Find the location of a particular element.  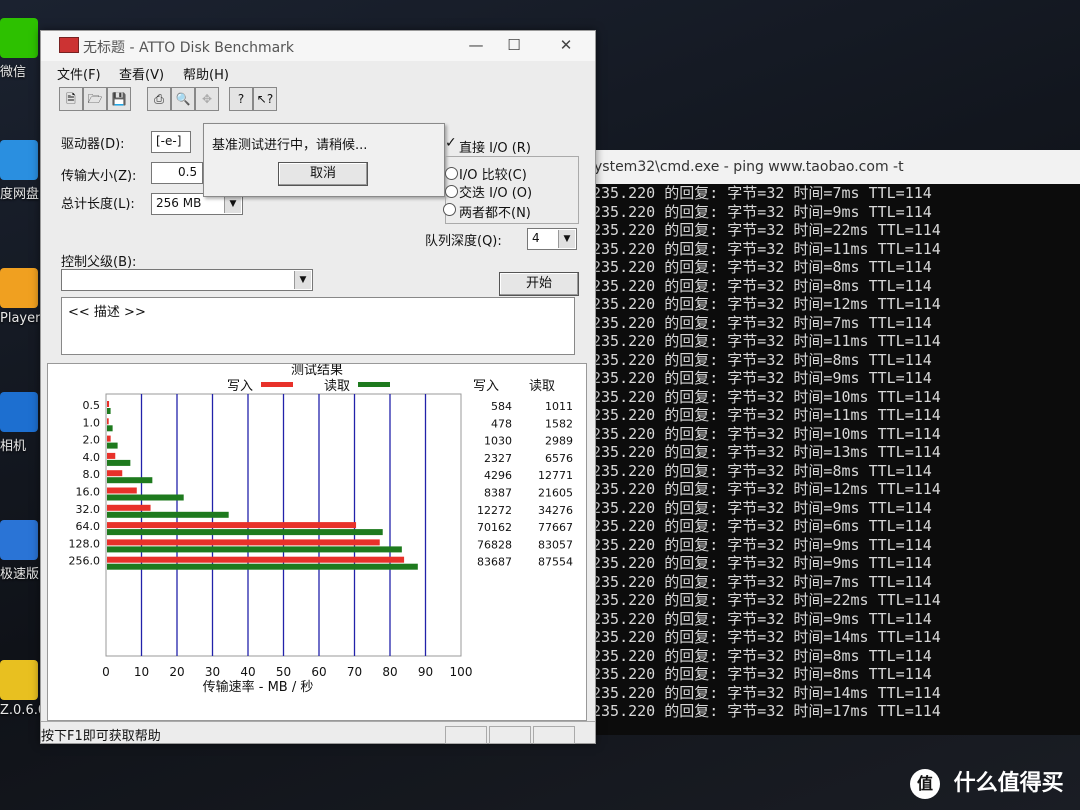

desktop-icon-label: 微信 is located at coordinates (13, 72).